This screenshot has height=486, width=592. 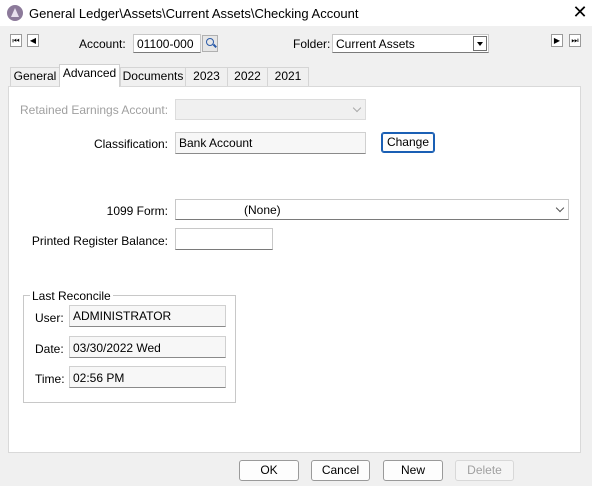 I want to click on form-1099-select: (None), so click(x=372, y=209).